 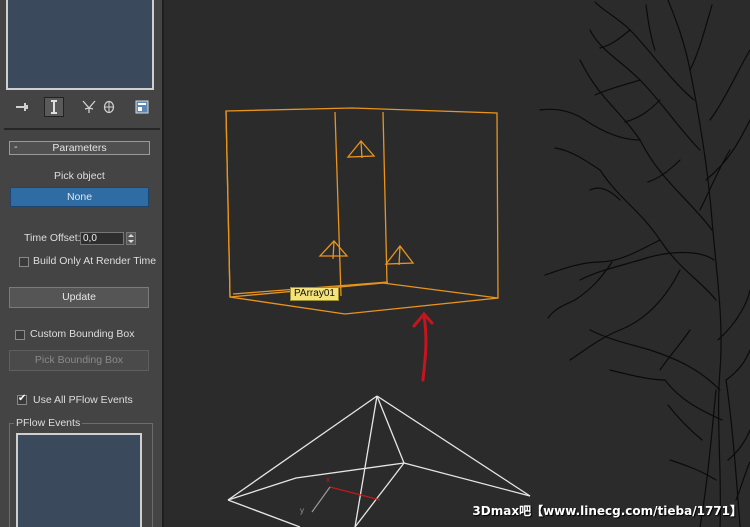 What do you see at coordinates (314, 294) in the screenshot?
I see `object-name-tag: PArray01` at bounding box center [314, 294].